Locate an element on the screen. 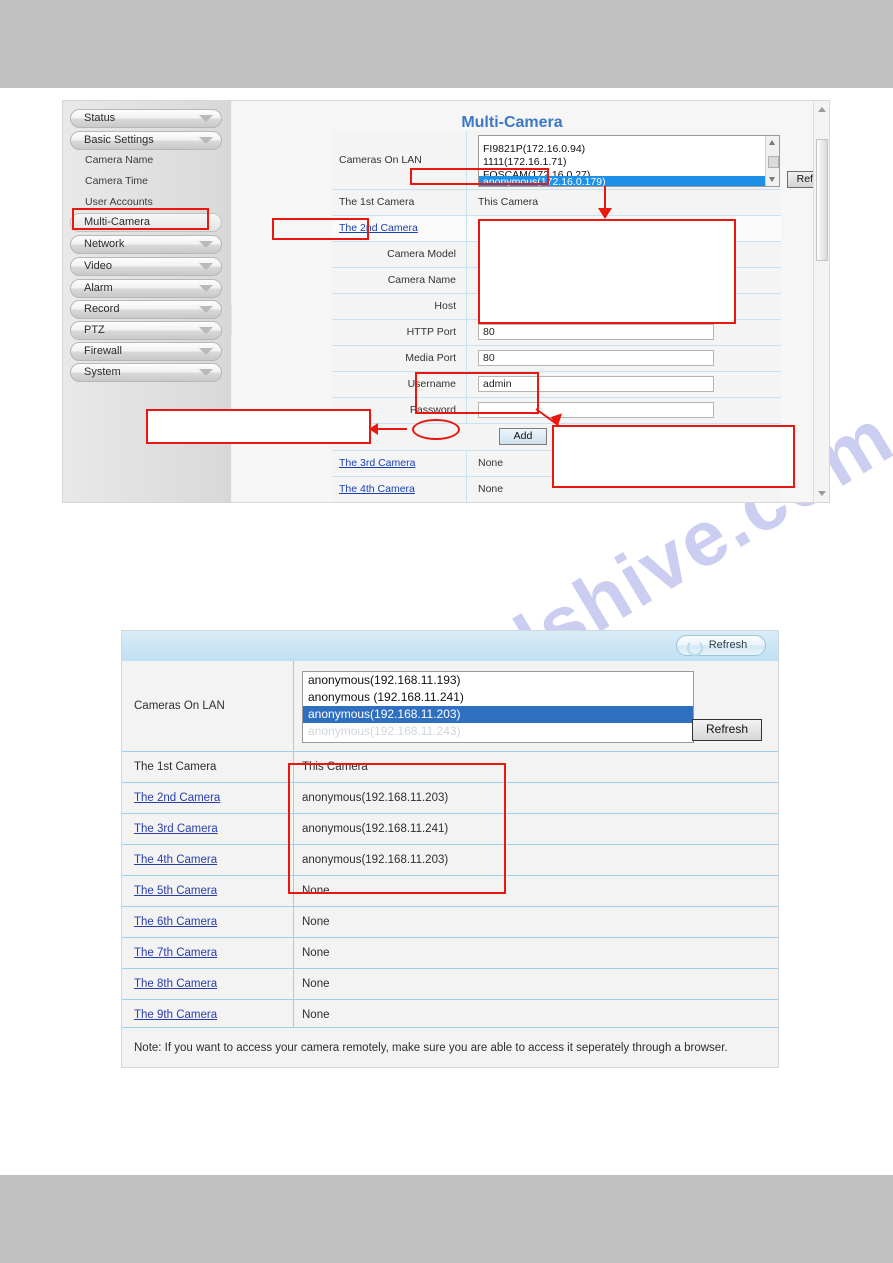 The width and height of the screenshot is (893, 1263). sidebar-item-label: Firewall is located at coordinates (103, 351).